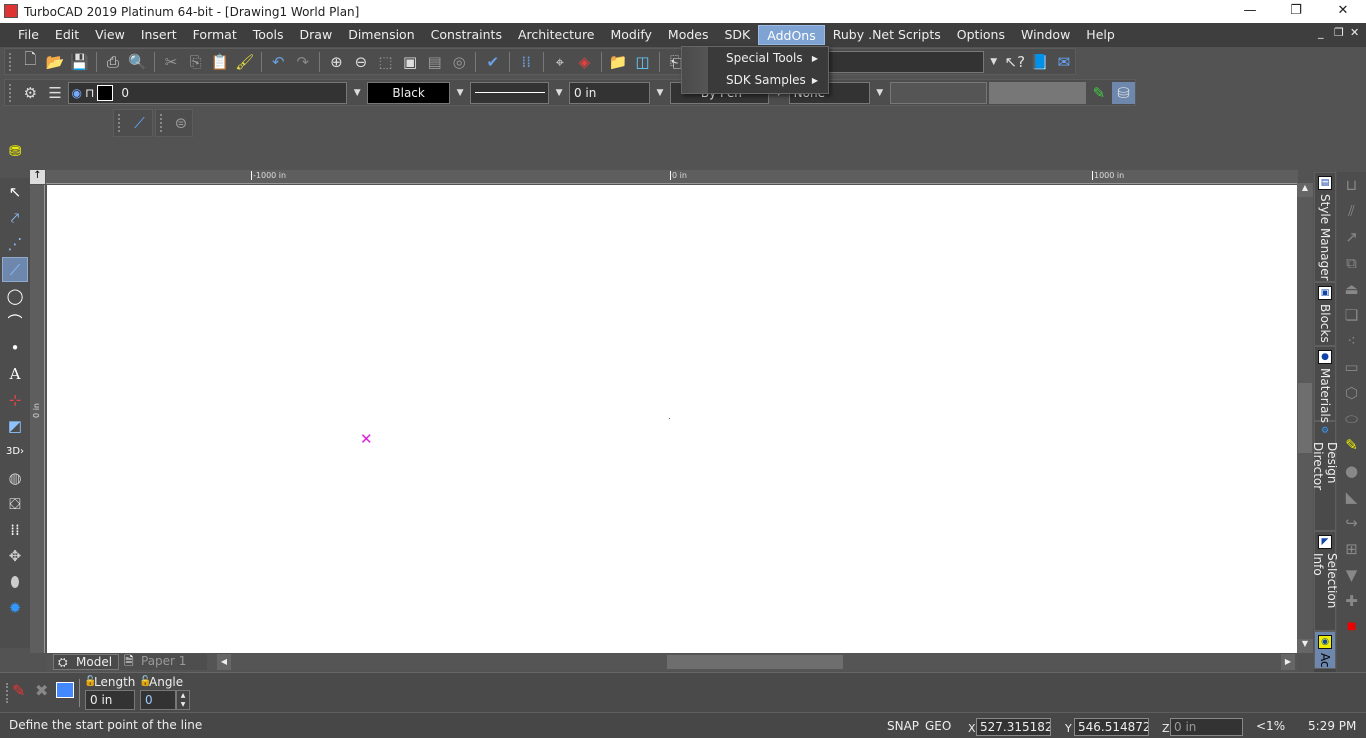 The image size is (1366, 738). Describe the element at coordinates (1100, 35) in the screenshot. I see `menu-help: Help` at that location.